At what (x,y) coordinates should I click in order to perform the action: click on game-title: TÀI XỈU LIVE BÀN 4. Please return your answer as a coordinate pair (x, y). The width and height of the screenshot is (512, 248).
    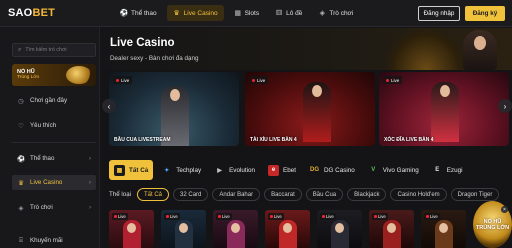
    Looking at the image, I should click on (273, 140).